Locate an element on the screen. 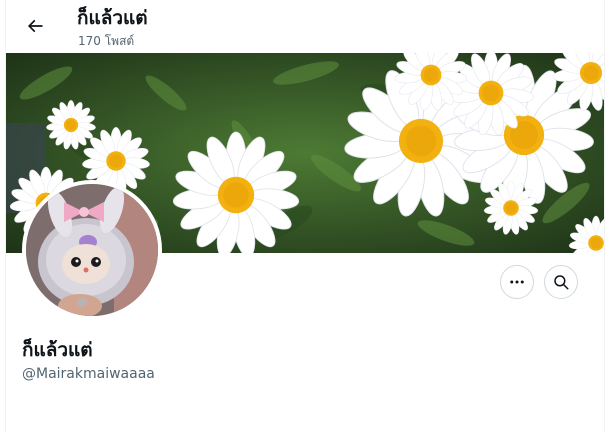 This screenshot has height=432, width=610. arrow-left-icon is located at coordinates (35, 26).